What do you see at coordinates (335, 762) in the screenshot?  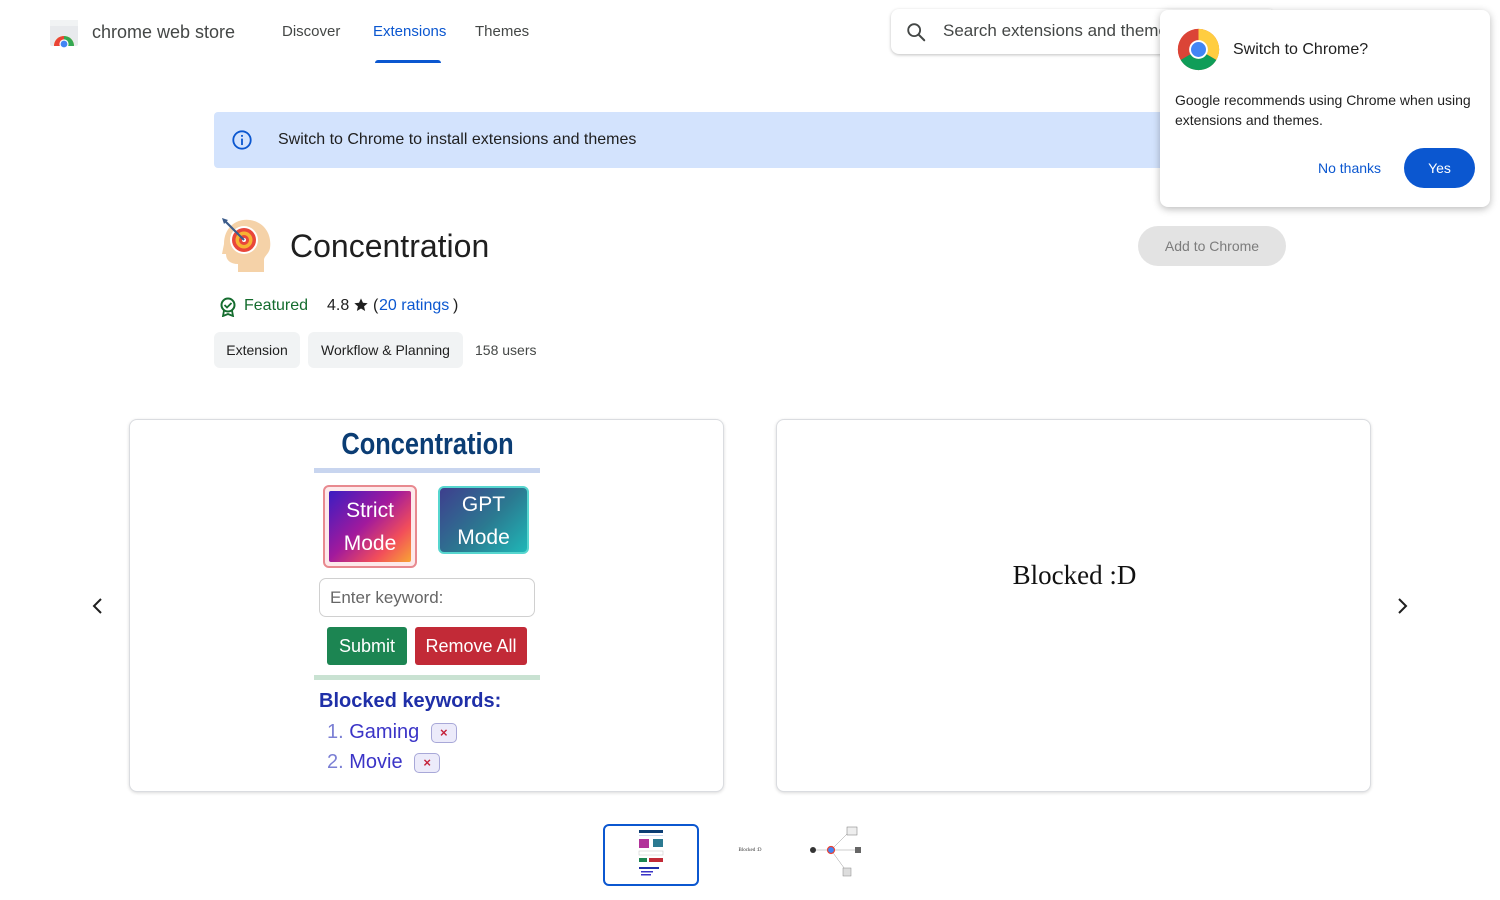 I see `keyword-number: 2.` at bounding box center [335, 762].